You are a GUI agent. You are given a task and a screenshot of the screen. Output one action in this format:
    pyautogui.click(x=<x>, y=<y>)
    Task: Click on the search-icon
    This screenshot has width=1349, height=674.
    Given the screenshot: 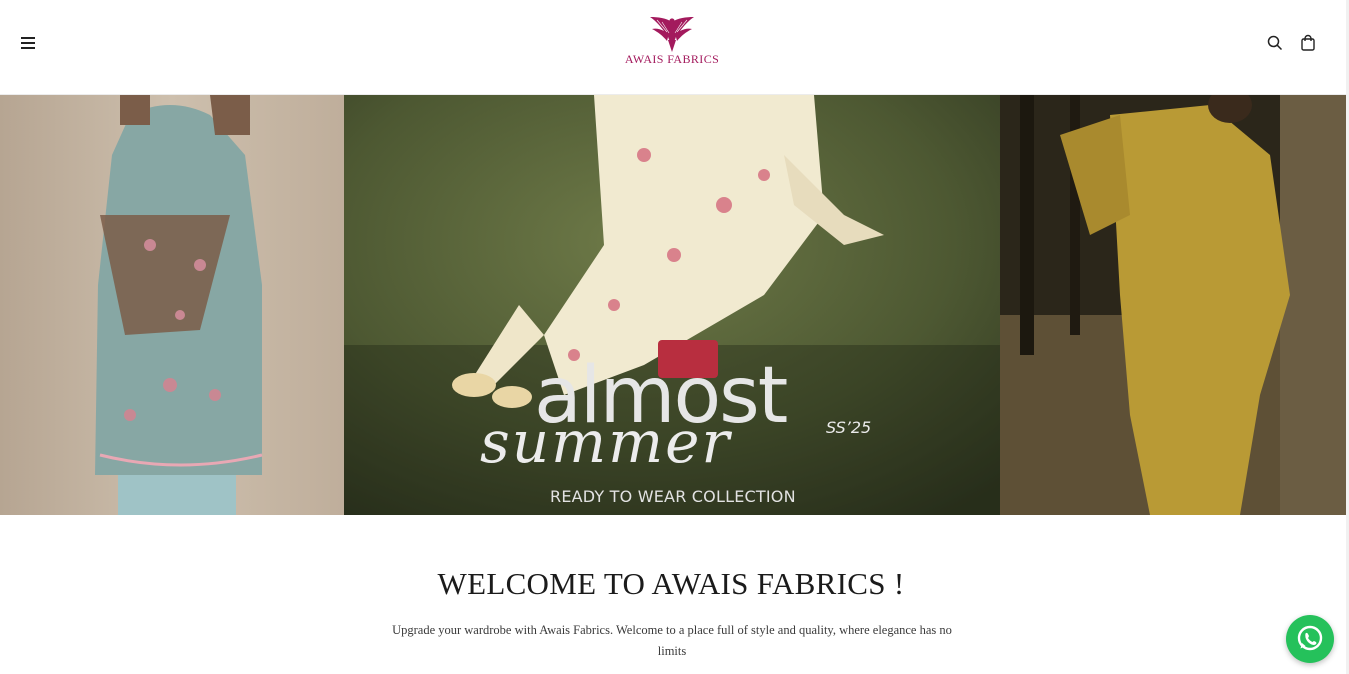 What is the action you would take?
    pyautogui.click(x=1275, y=43)
    